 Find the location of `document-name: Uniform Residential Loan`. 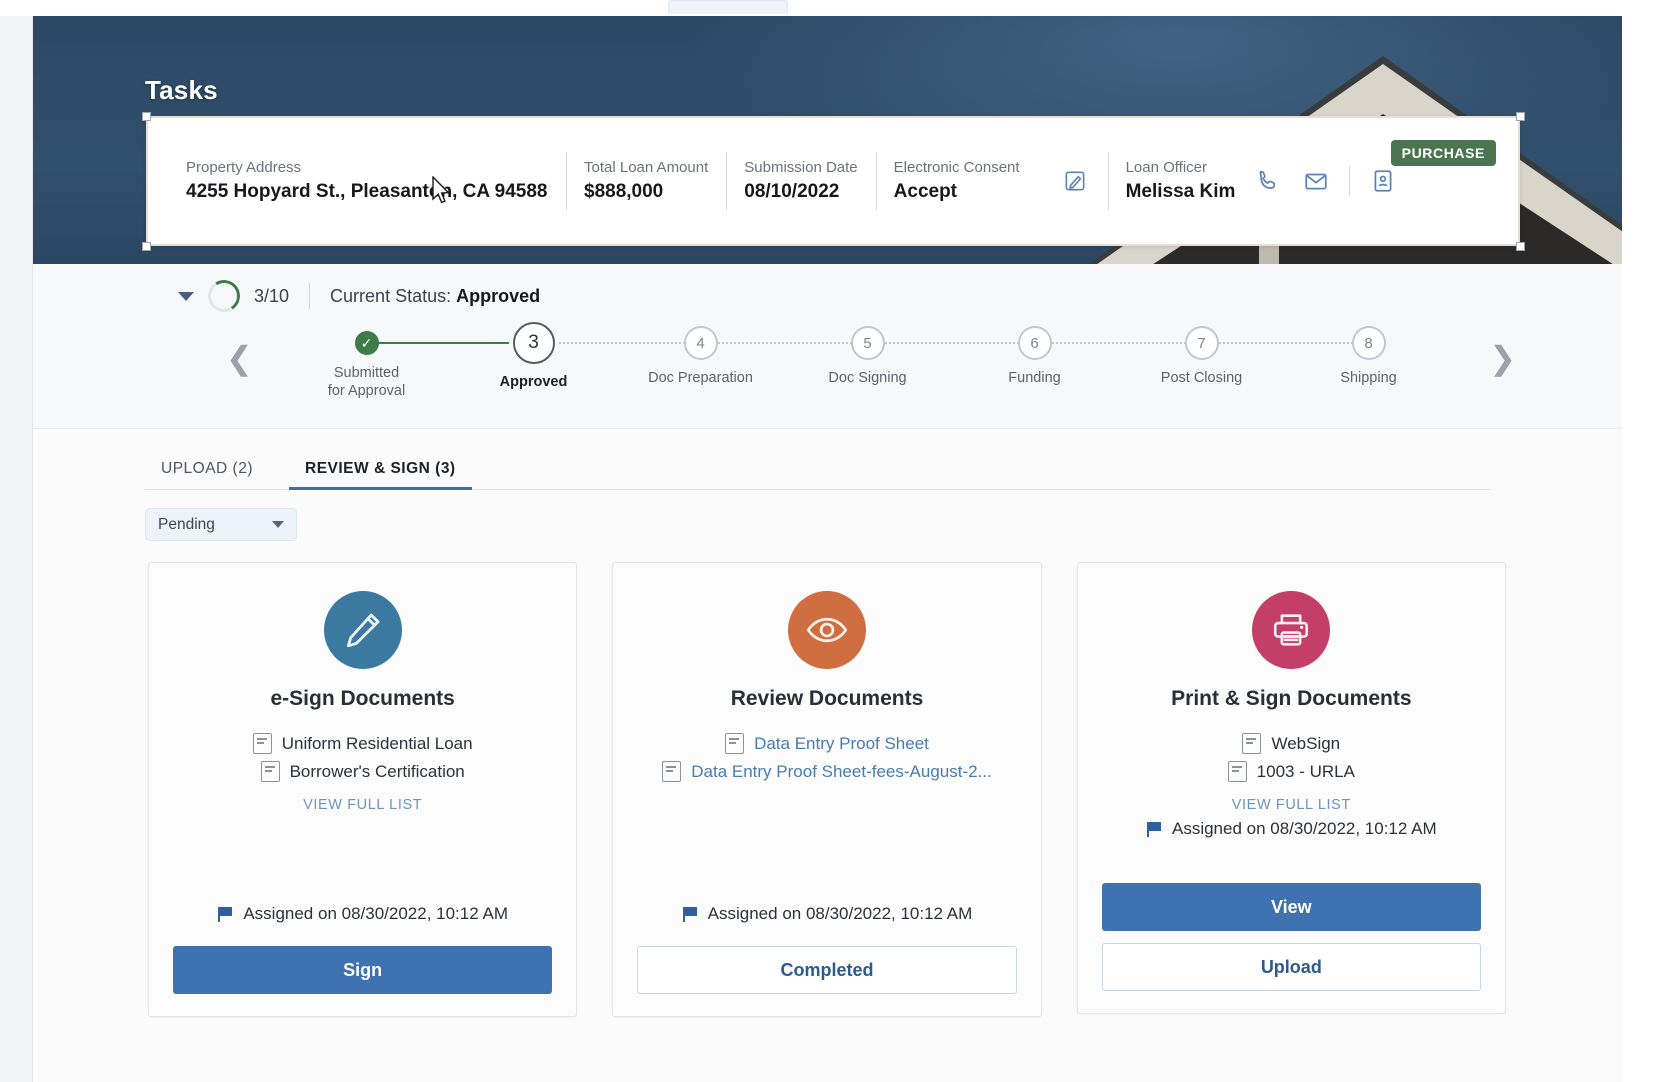

document-name: Uniform Residential Loan is located at coordinates (377, 743).